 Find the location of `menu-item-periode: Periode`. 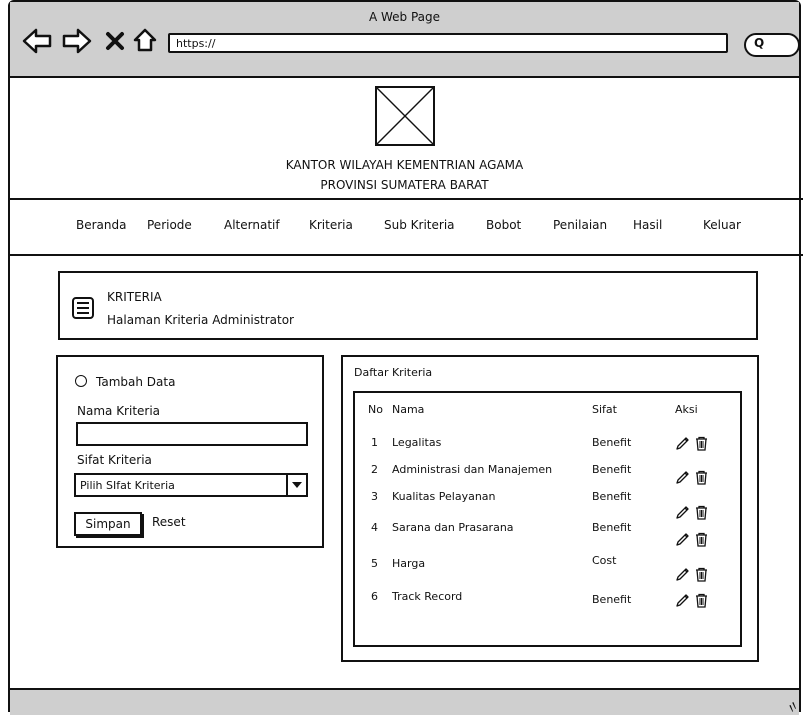

menu-item-periode: Periode is located at coordinates (169, 225).